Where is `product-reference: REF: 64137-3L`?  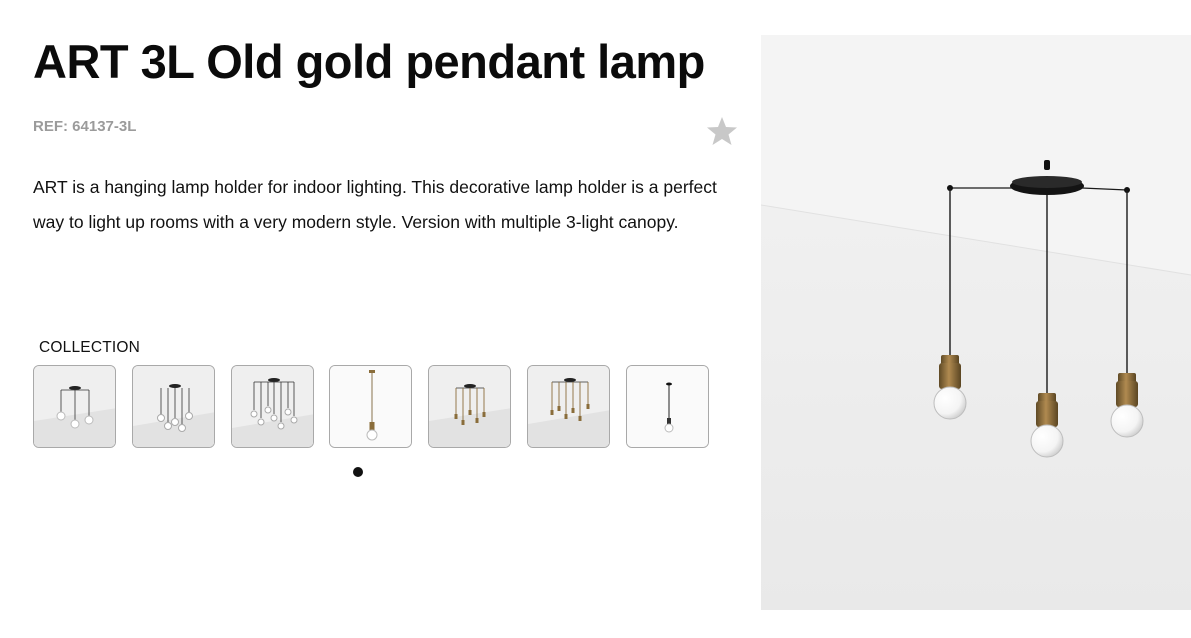 product-reference: REF: 64137-3L is located at coordinates (85, 126).